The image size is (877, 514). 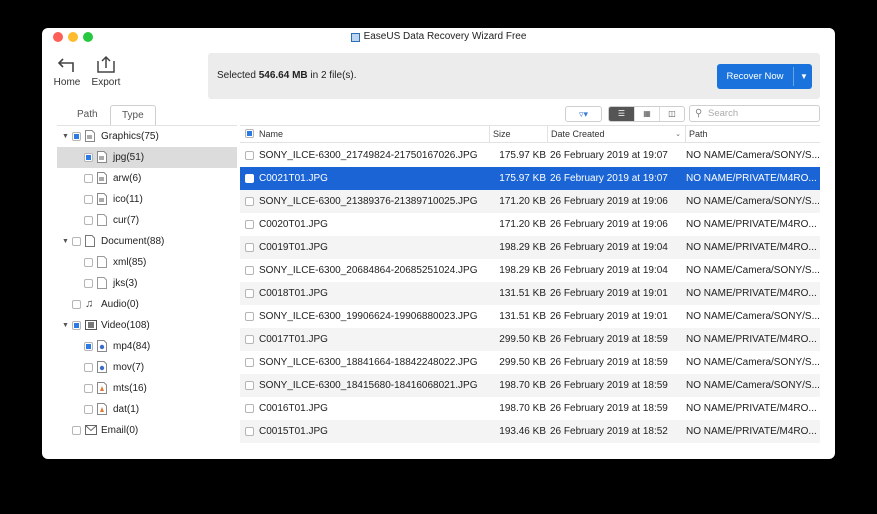 I want to click on preview-view-button: ◫, so click(x=671, y=114).